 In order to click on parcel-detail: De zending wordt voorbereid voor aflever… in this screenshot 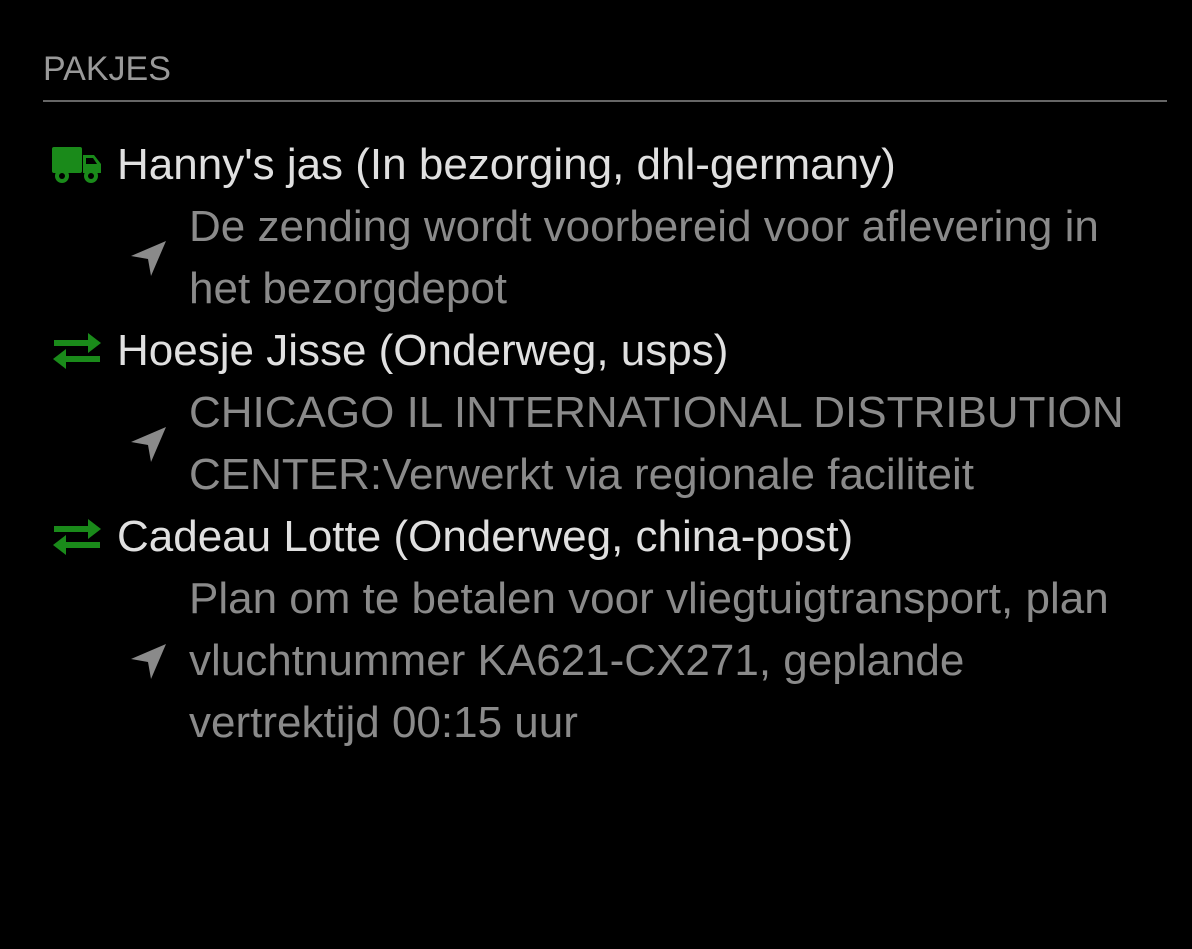, I will do `click(644, 257)`.